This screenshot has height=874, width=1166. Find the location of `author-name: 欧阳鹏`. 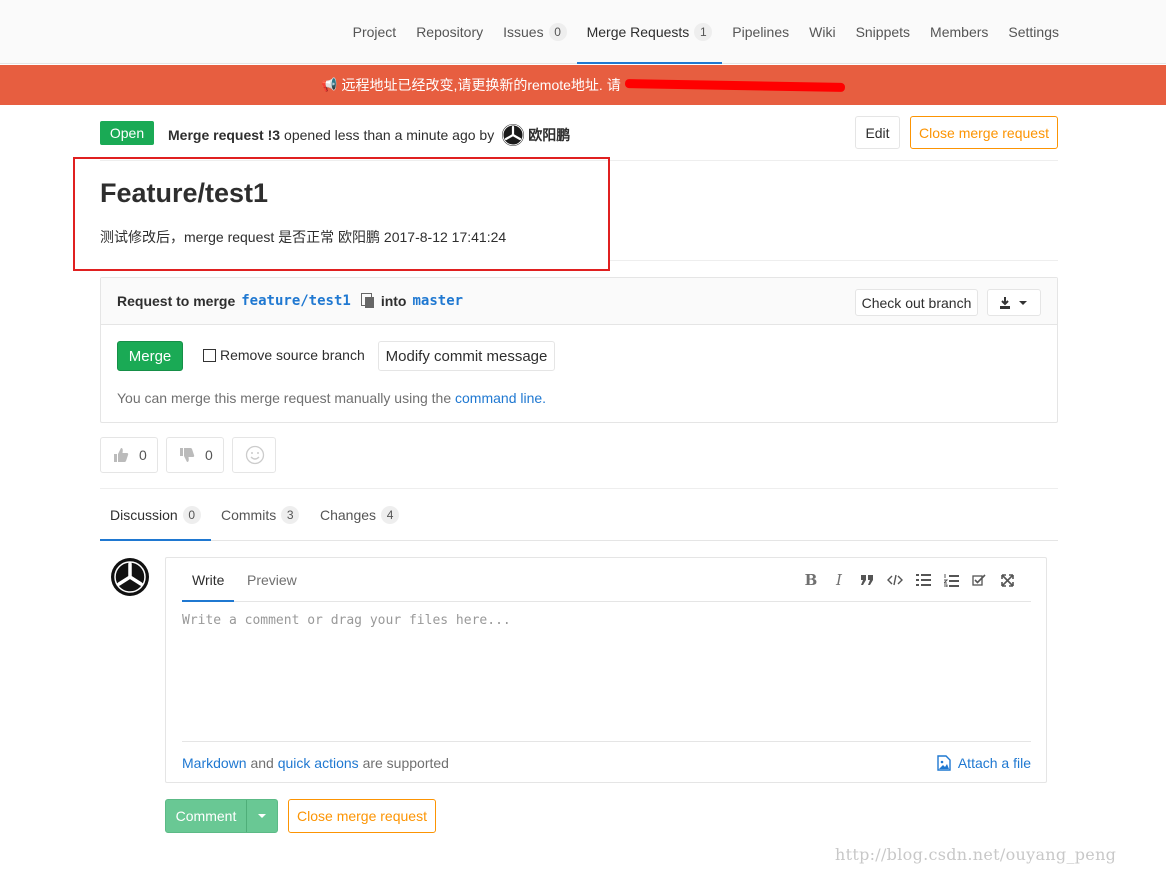

author-name: 欧阳鹏 is located at coordinates (549, 135).